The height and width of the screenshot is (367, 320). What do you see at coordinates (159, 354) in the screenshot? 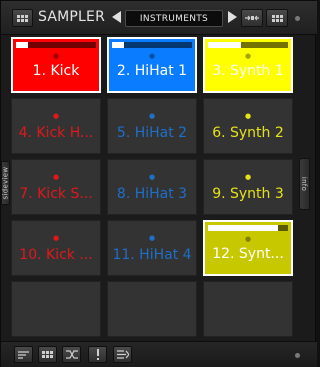
I see `sampler-footer` at bounding box center [159, 354].